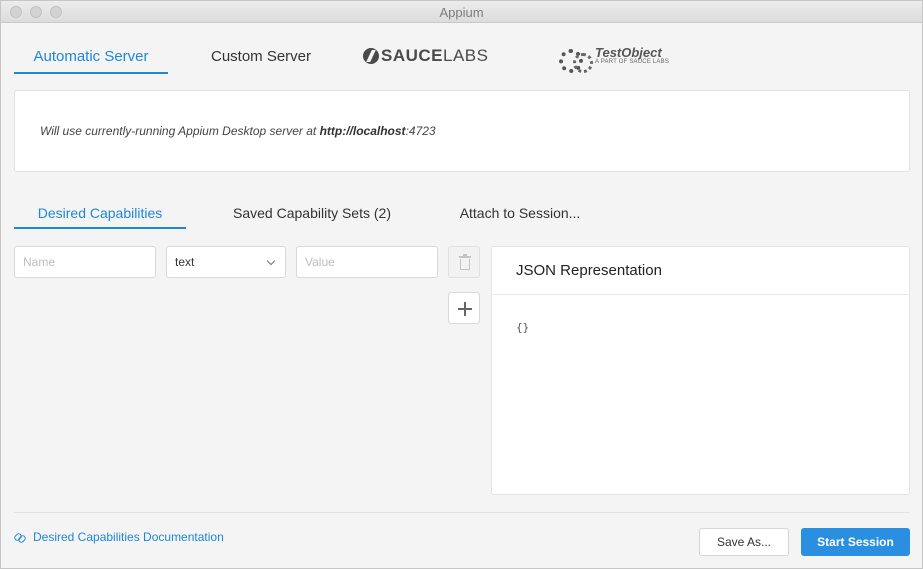 Image resolution: width=923 pixels, height=569 pixels. What do you see at coordinates (855, 542) in the screenshot?
I see `start-session-button: Start Session` at bounding box center [855, 542].